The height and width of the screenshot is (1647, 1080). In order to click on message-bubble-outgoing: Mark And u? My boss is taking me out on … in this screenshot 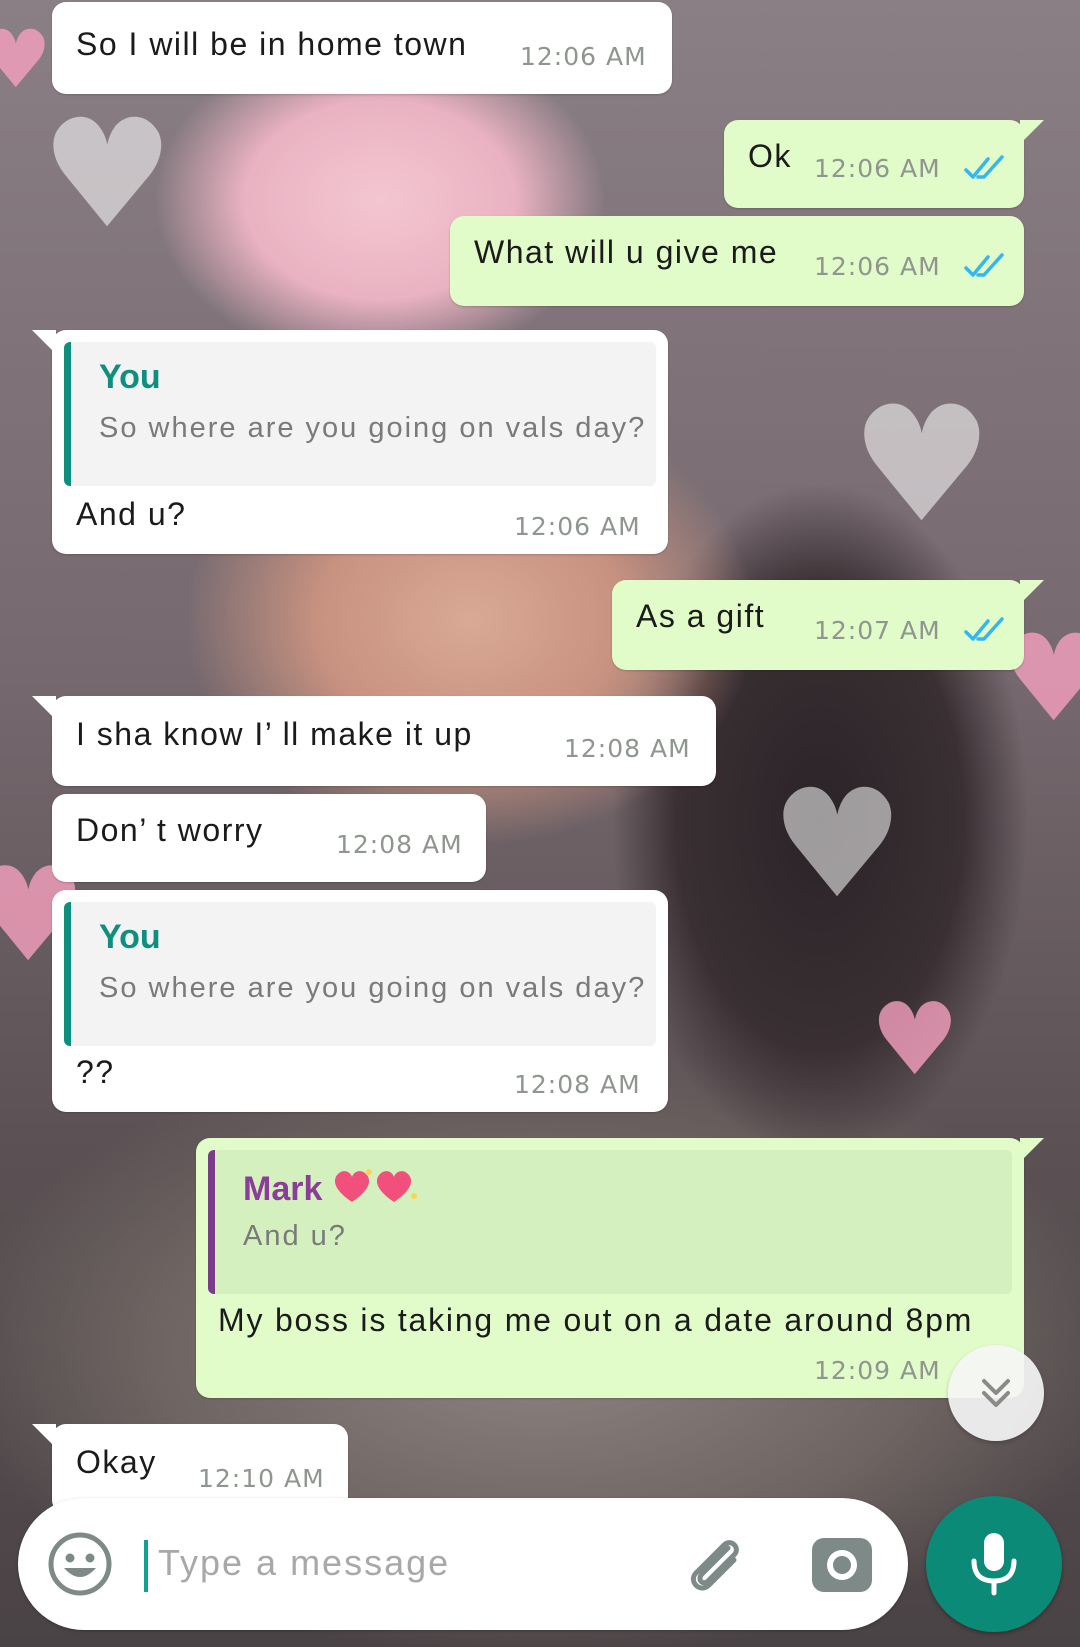, I will do `click(620, 1268)`.